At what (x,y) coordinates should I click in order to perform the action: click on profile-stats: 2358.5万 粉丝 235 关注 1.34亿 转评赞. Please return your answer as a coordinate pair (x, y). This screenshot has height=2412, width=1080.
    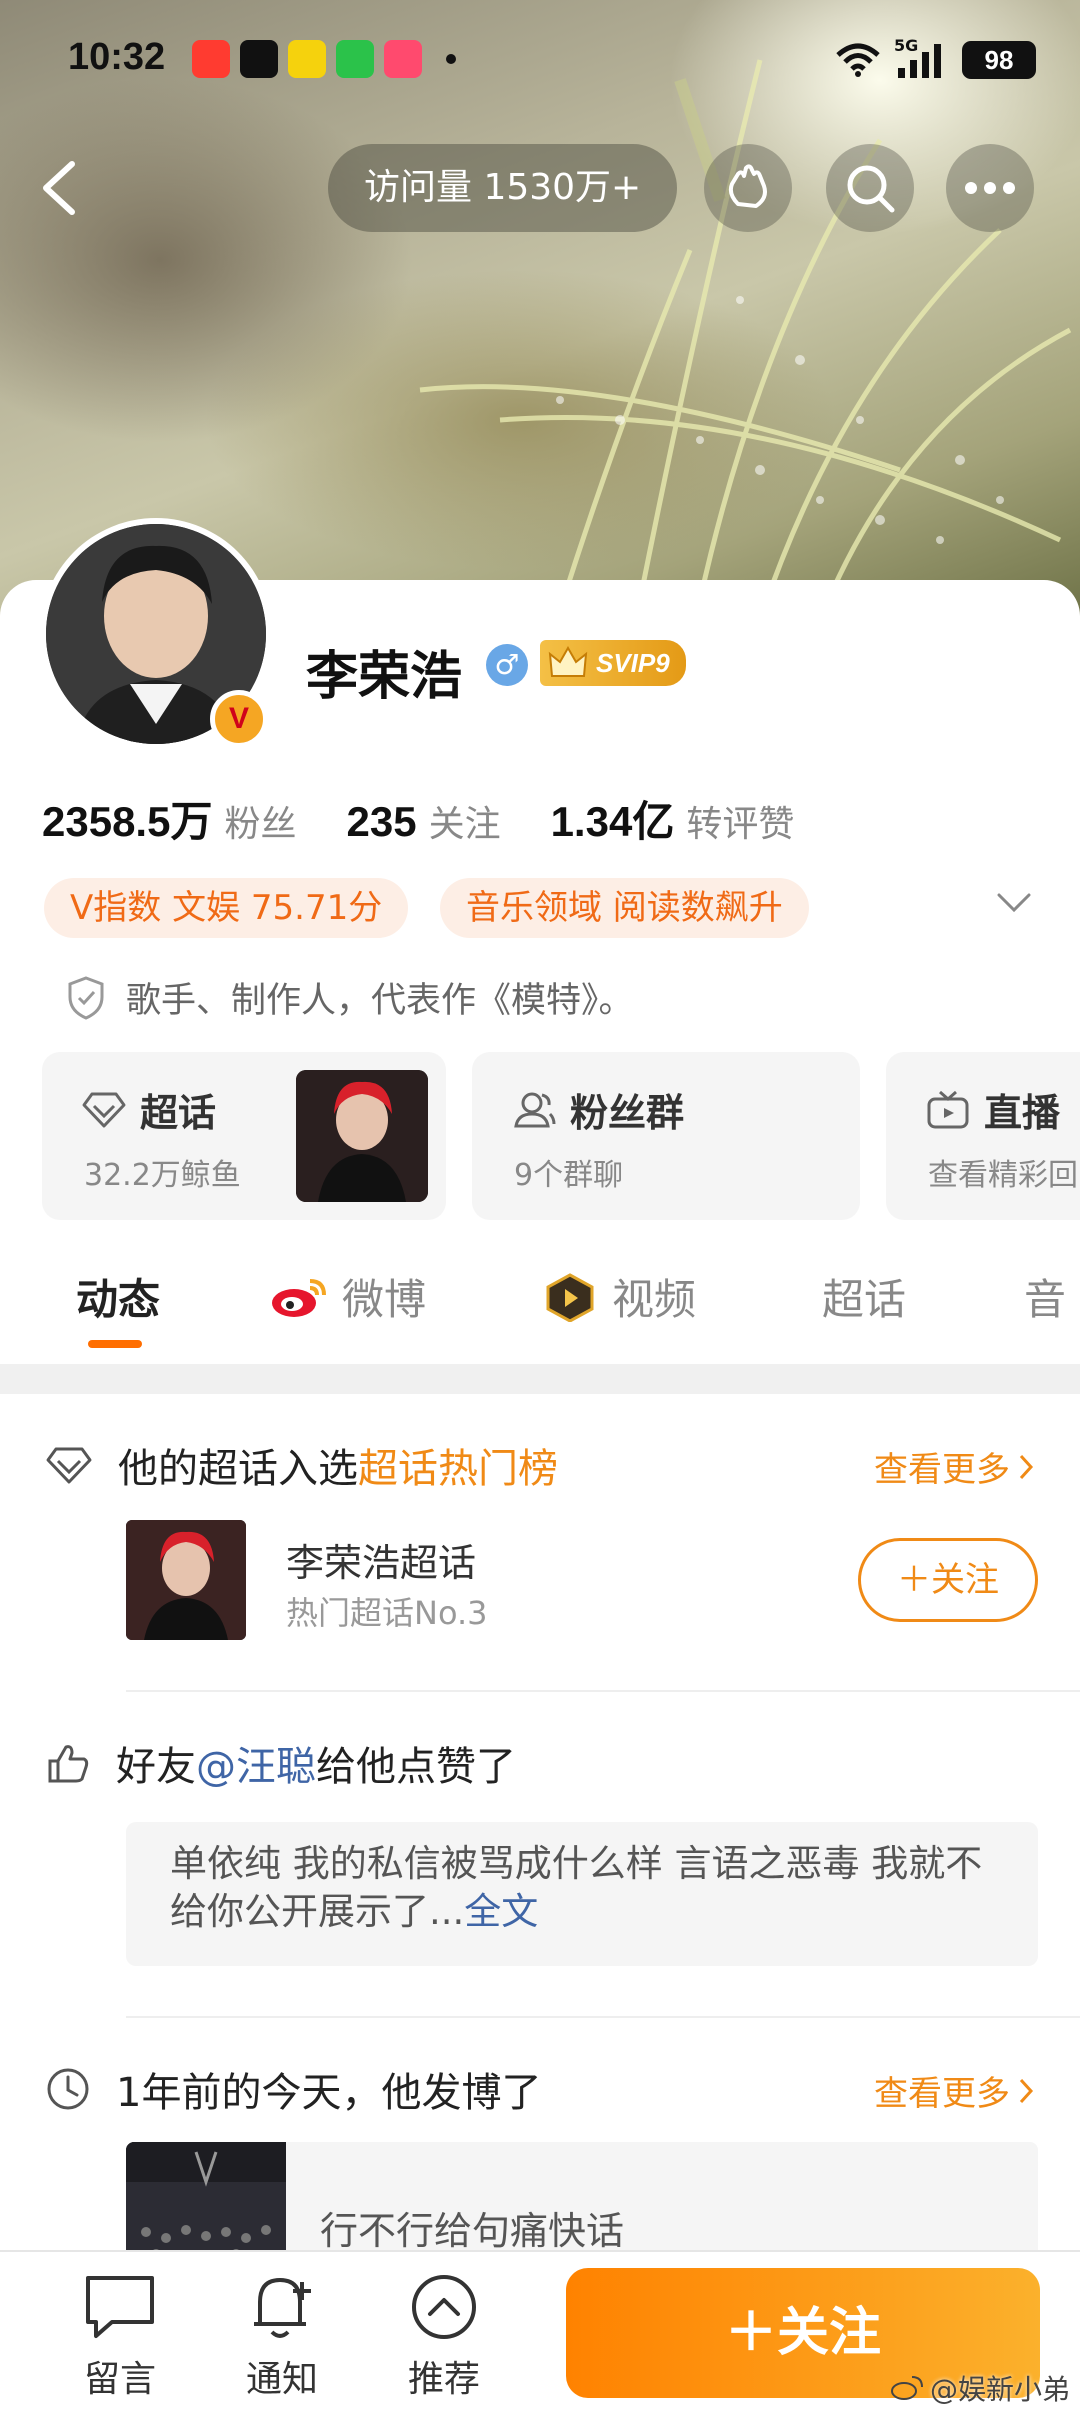
    Looking at the image, I should click on (443, 818).